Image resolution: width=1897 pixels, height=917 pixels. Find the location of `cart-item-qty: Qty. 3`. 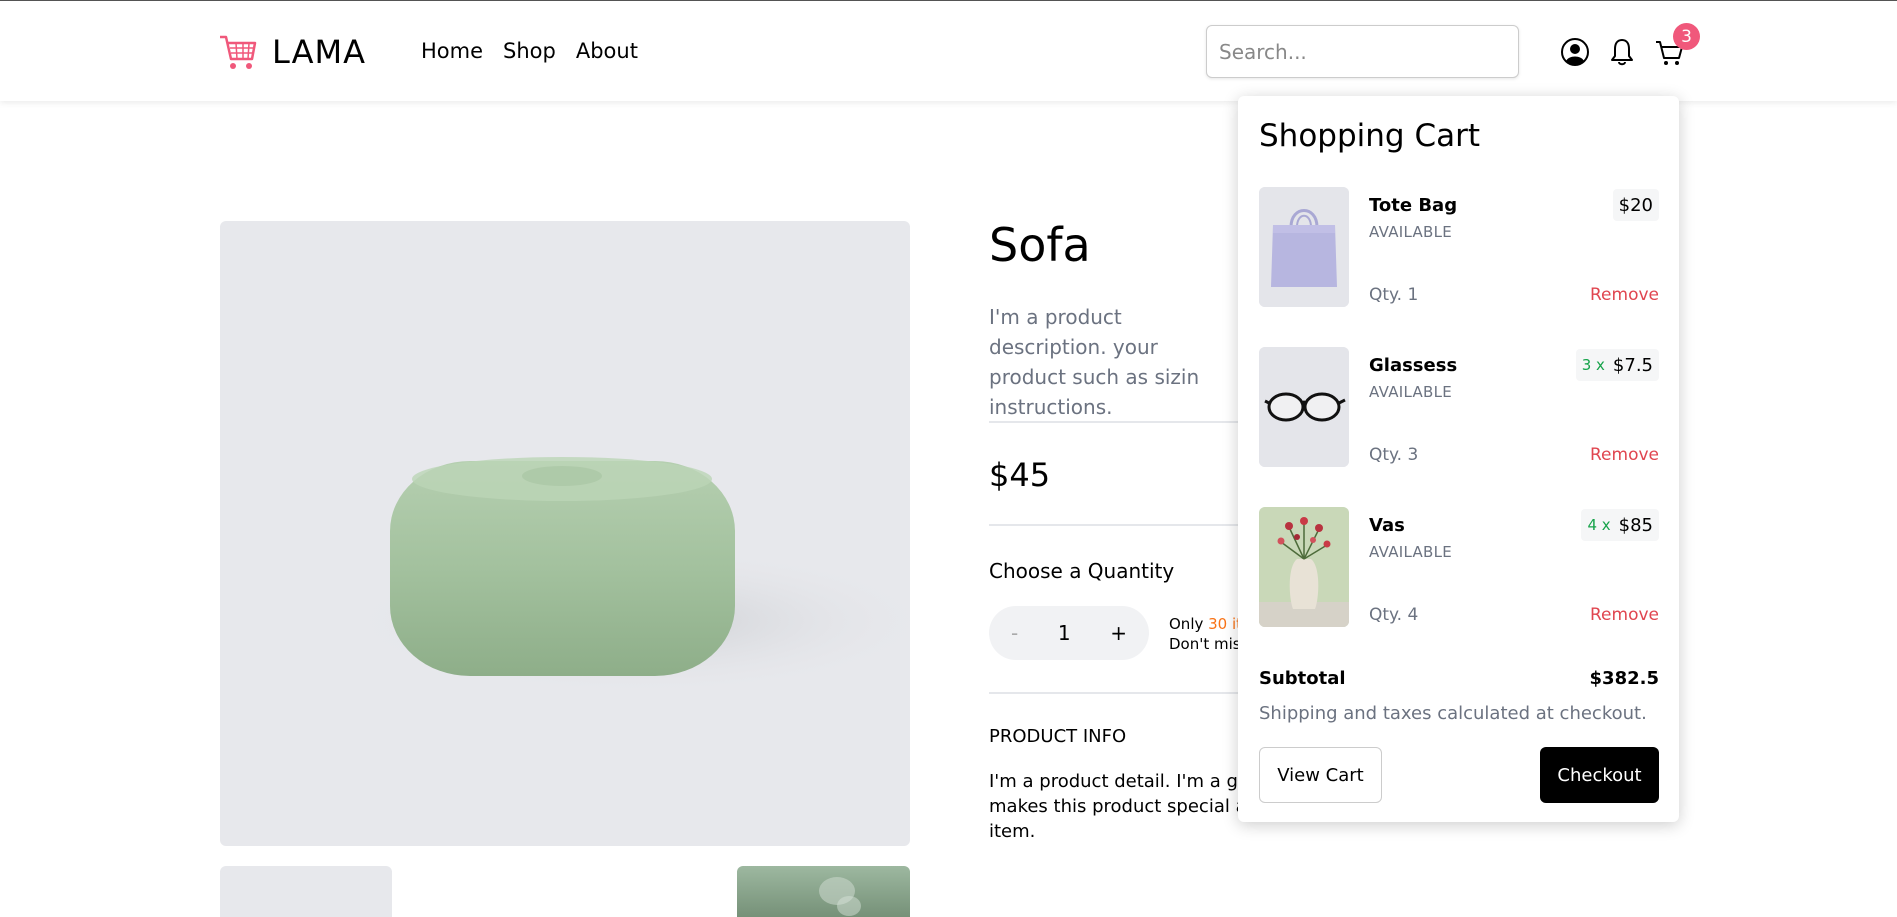

cart-item-qty: Qty. 3 is located at coordinates (1394, 455).